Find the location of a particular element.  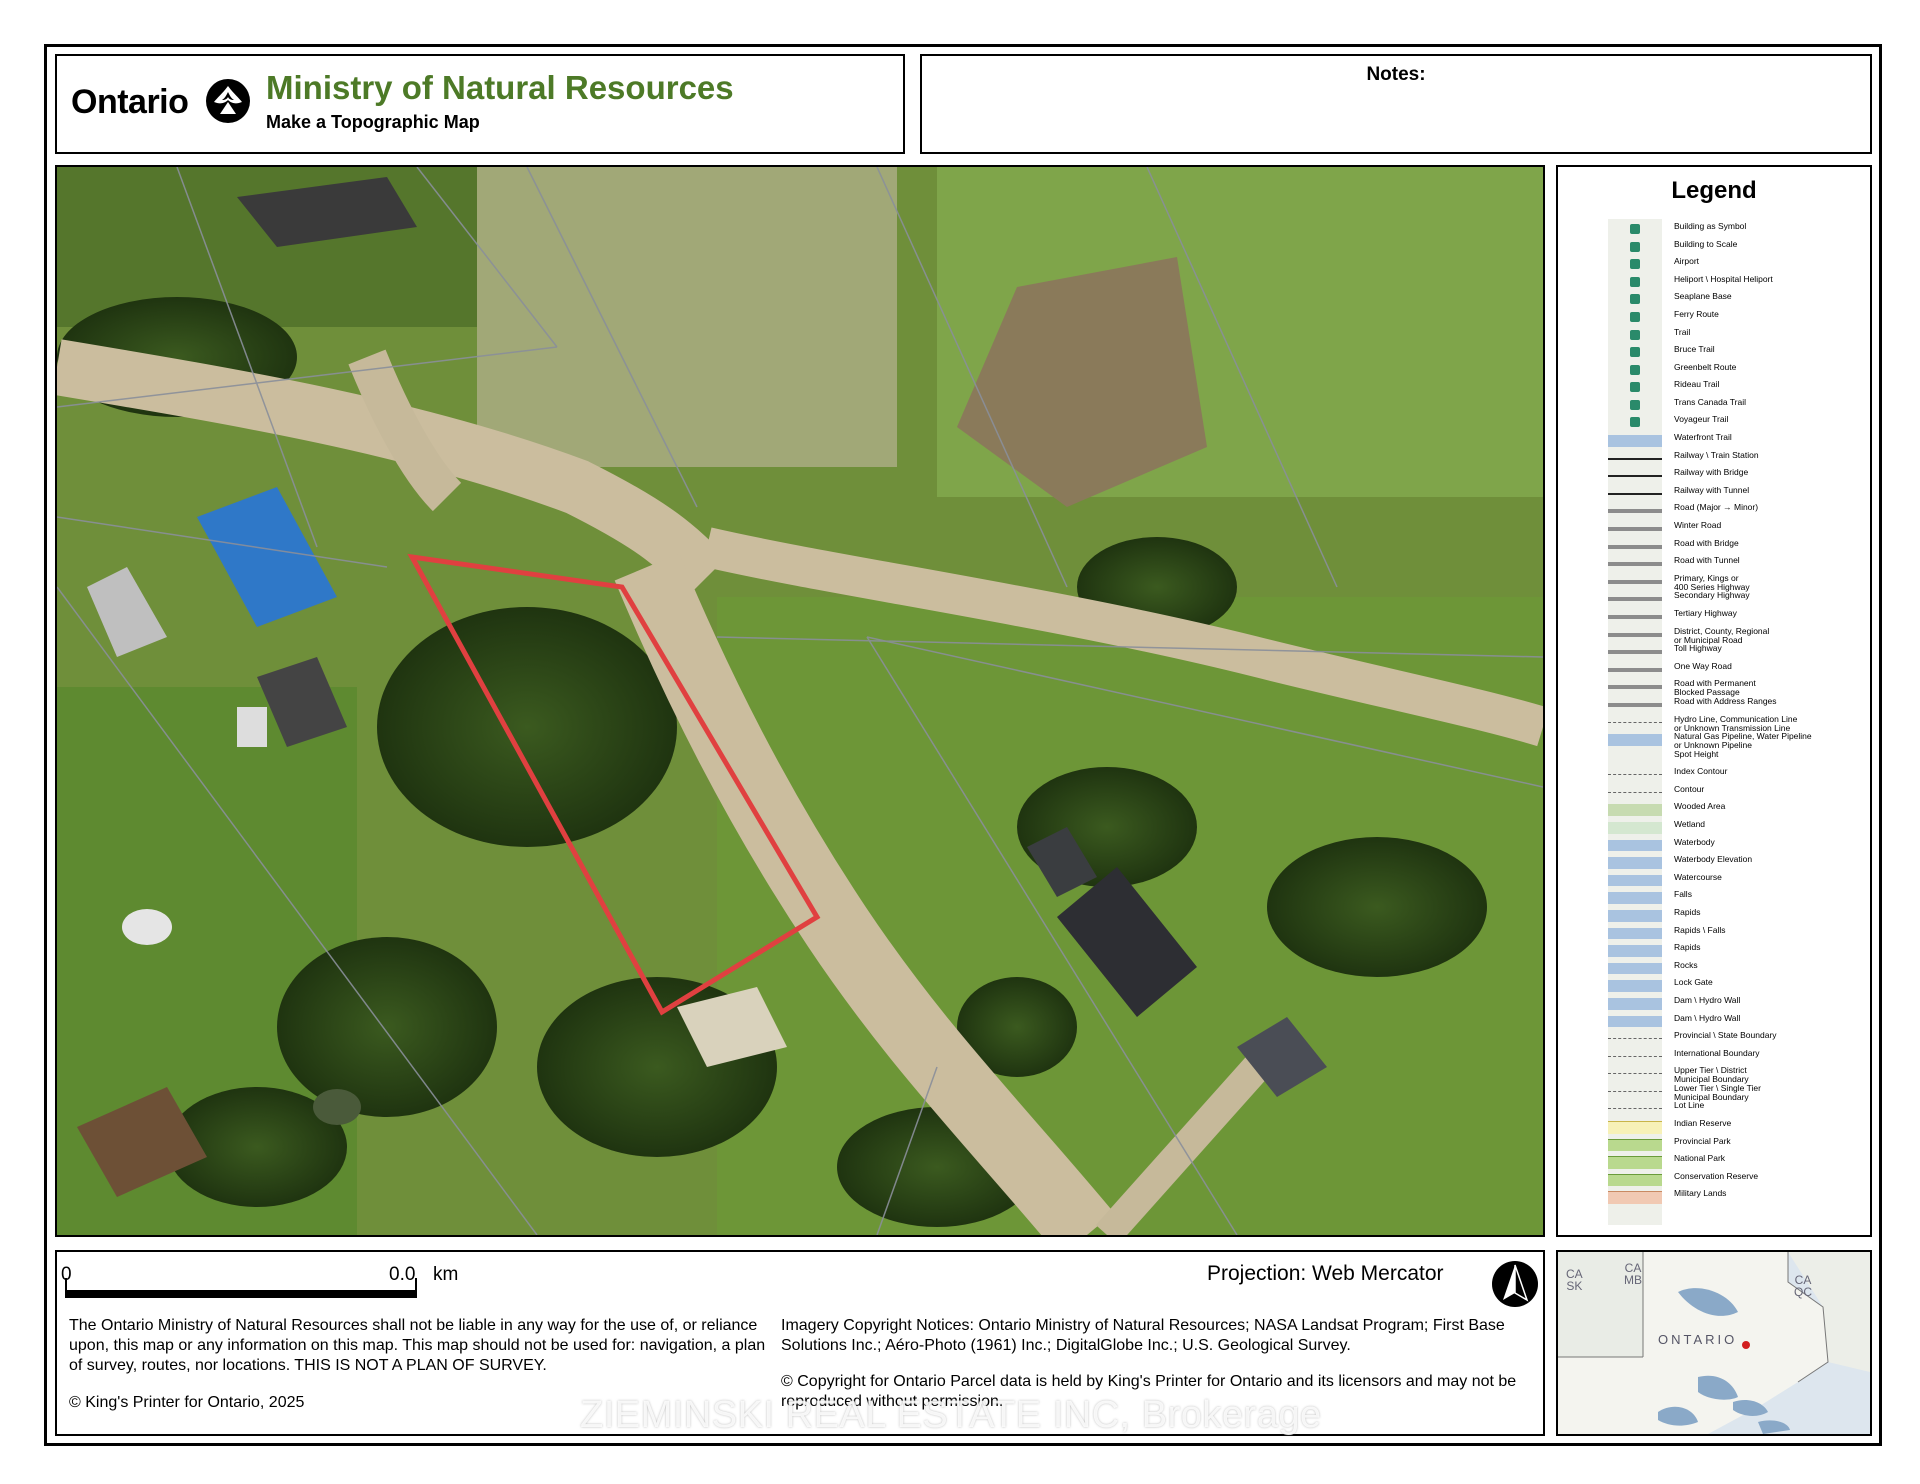

legend-item-label: International Boundary is located at coordinates (1717, 1052).